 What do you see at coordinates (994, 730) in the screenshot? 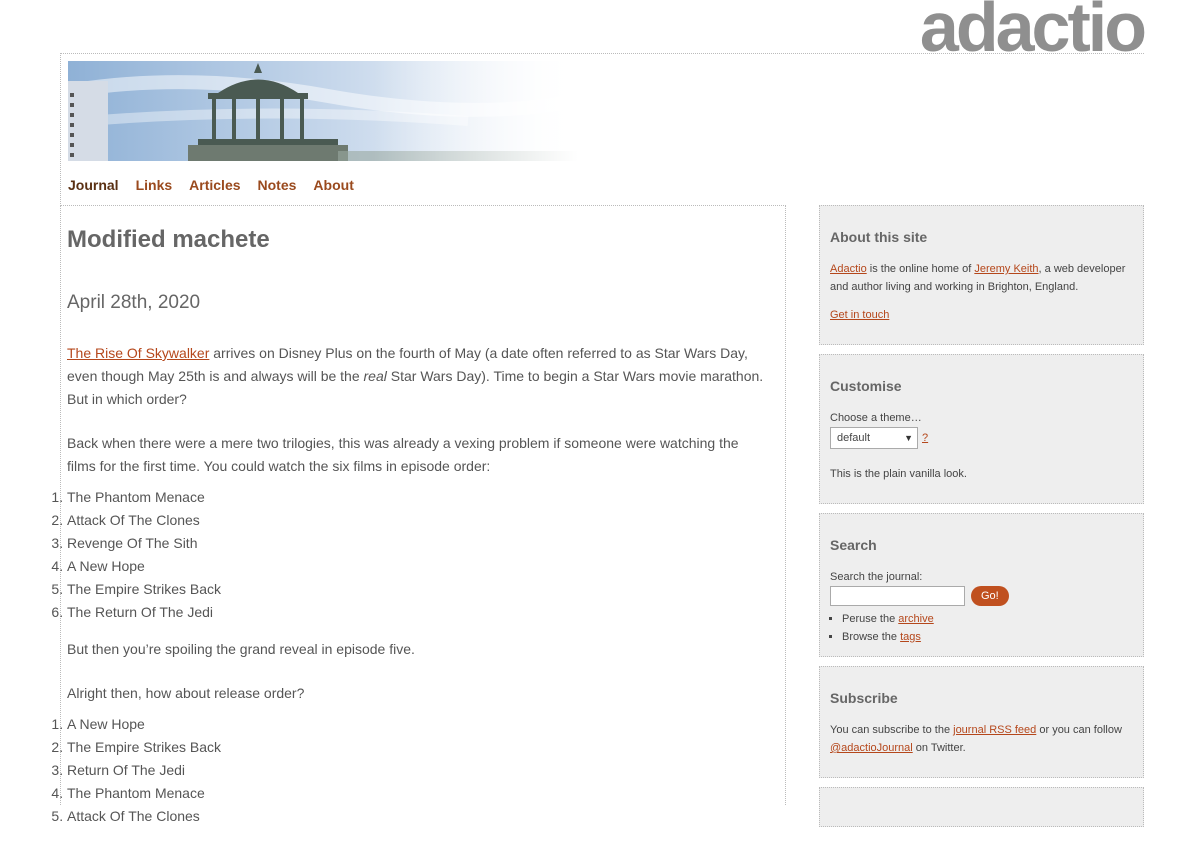
I see `rss-feed-link: journal RSS feed` at bounding box center [994, 730].